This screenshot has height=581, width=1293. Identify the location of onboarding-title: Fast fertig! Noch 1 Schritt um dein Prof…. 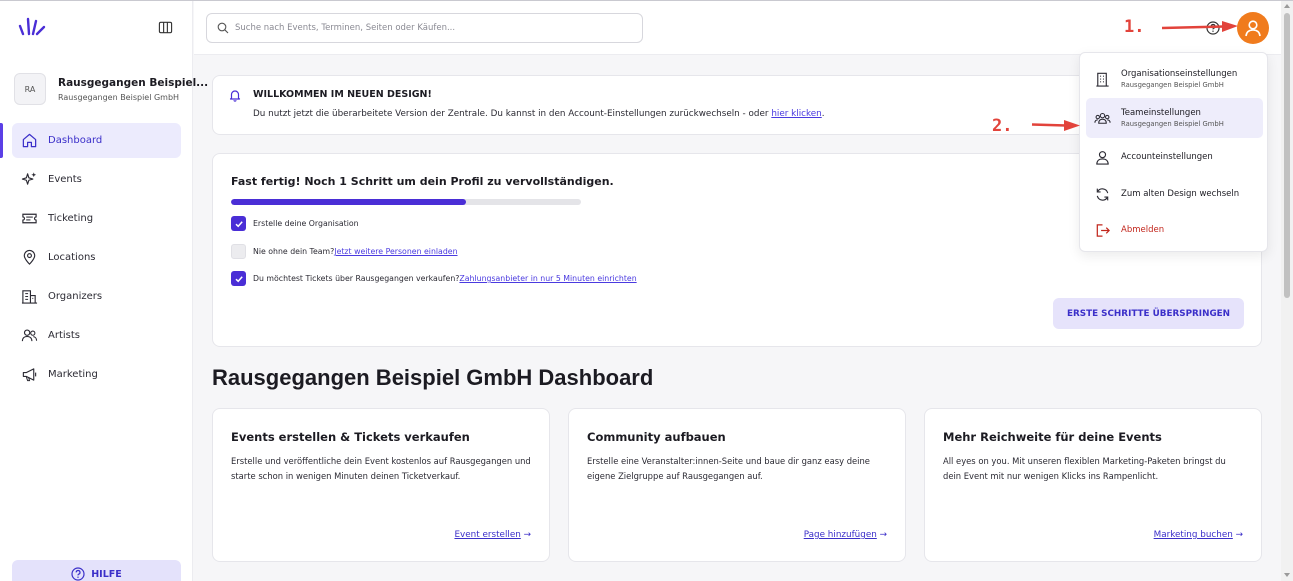
(422, 181).